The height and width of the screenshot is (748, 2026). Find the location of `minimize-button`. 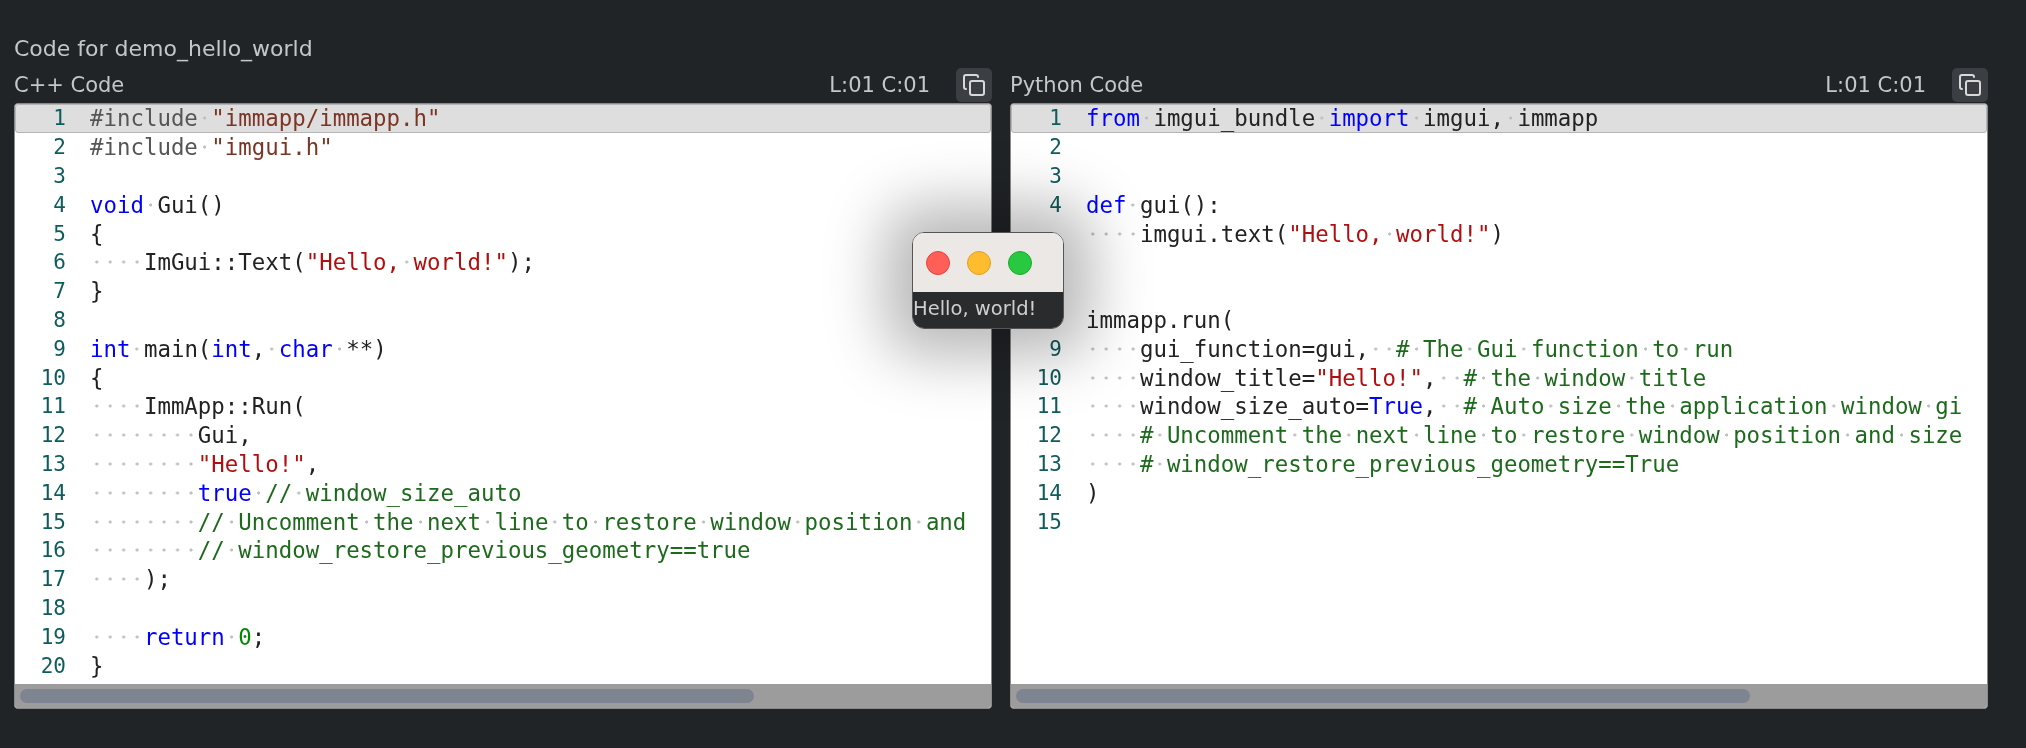

minimize-button is located at coordinates (979, 262).